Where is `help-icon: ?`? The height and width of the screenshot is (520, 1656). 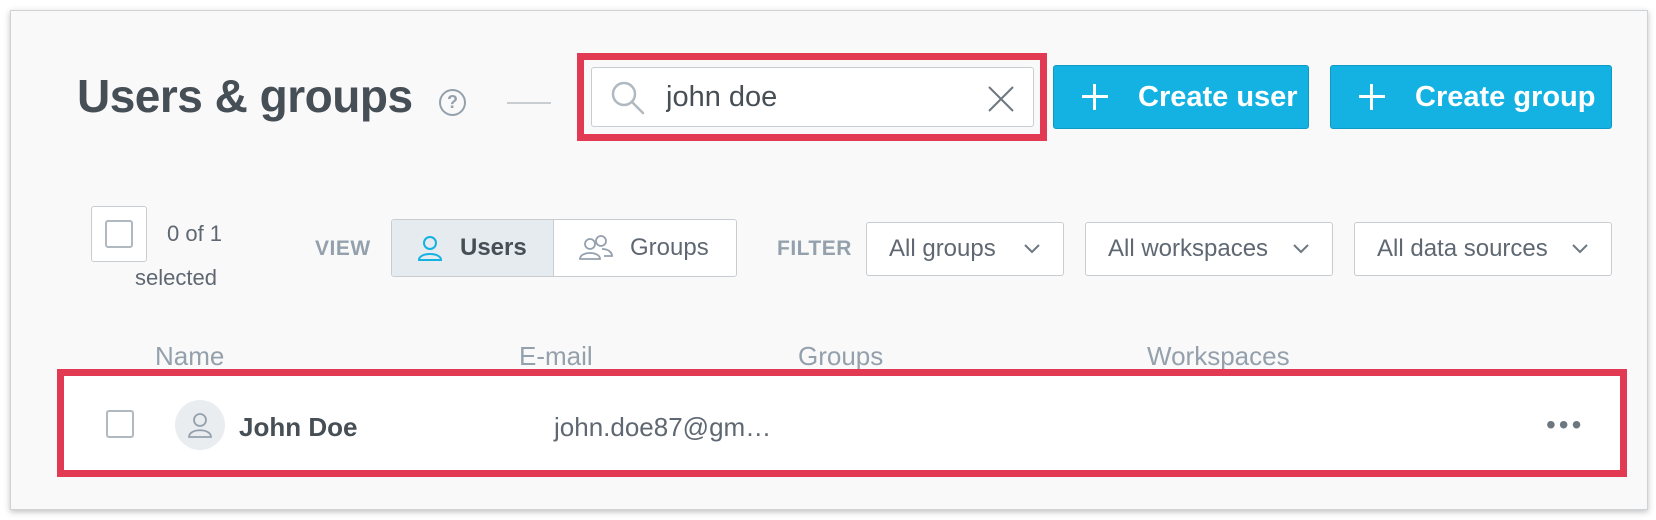 help-icon: ? is located at coordinates (452, 102).